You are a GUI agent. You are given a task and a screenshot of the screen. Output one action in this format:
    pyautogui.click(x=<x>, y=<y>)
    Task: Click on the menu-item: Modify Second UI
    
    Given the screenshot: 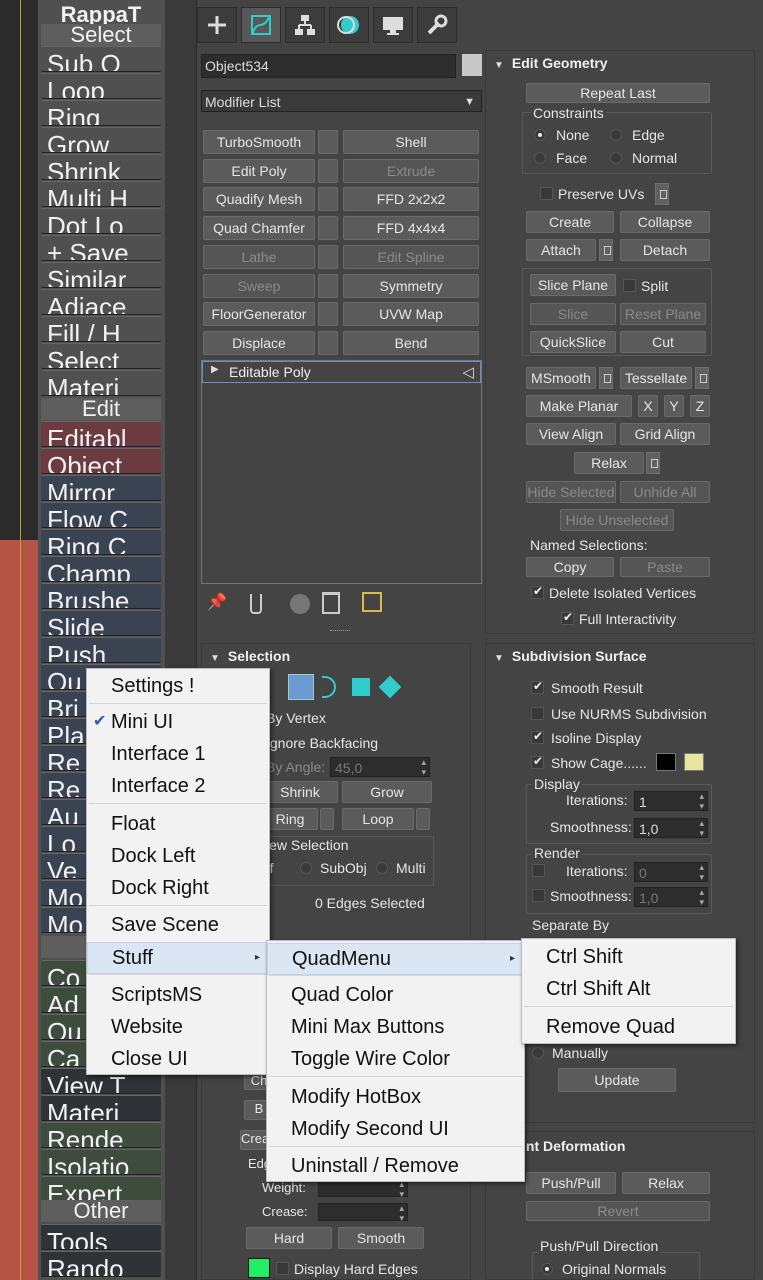 What is the action you would take?
    pyautogui.click(x=395, y=1129)
    